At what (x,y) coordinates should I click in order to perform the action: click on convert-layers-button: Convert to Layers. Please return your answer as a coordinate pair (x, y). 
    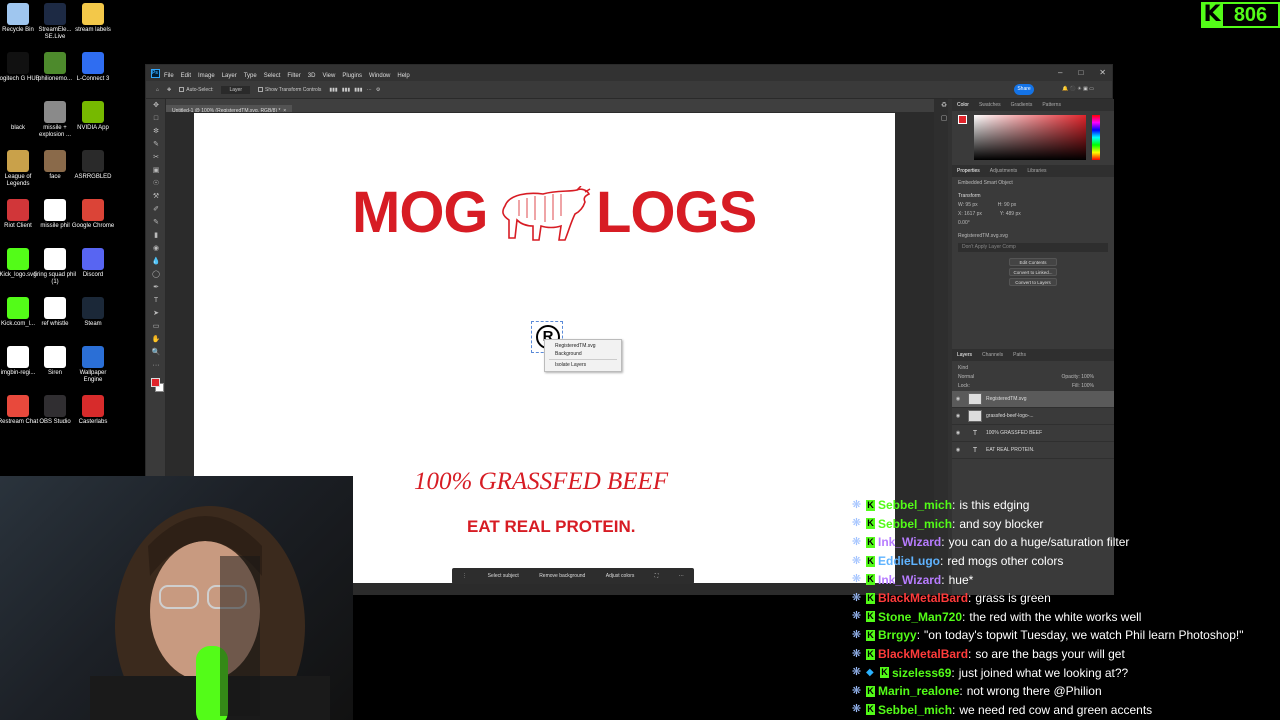
    Looking at the image, I should click on (1033, 282).